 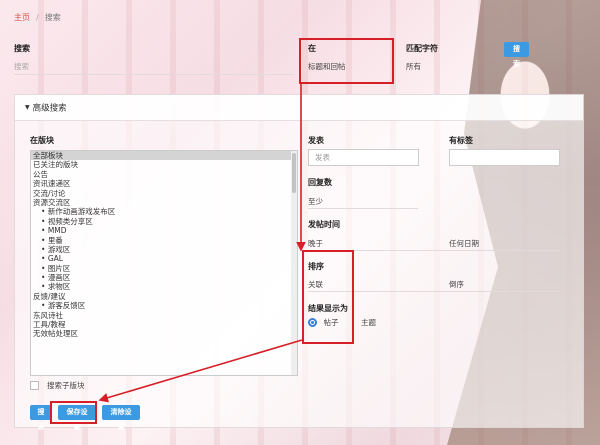 What do you see at coordinates (516, 55) in the screenshot?
I see `quick-search-button: 搜索` at bounding box center [516, 55].